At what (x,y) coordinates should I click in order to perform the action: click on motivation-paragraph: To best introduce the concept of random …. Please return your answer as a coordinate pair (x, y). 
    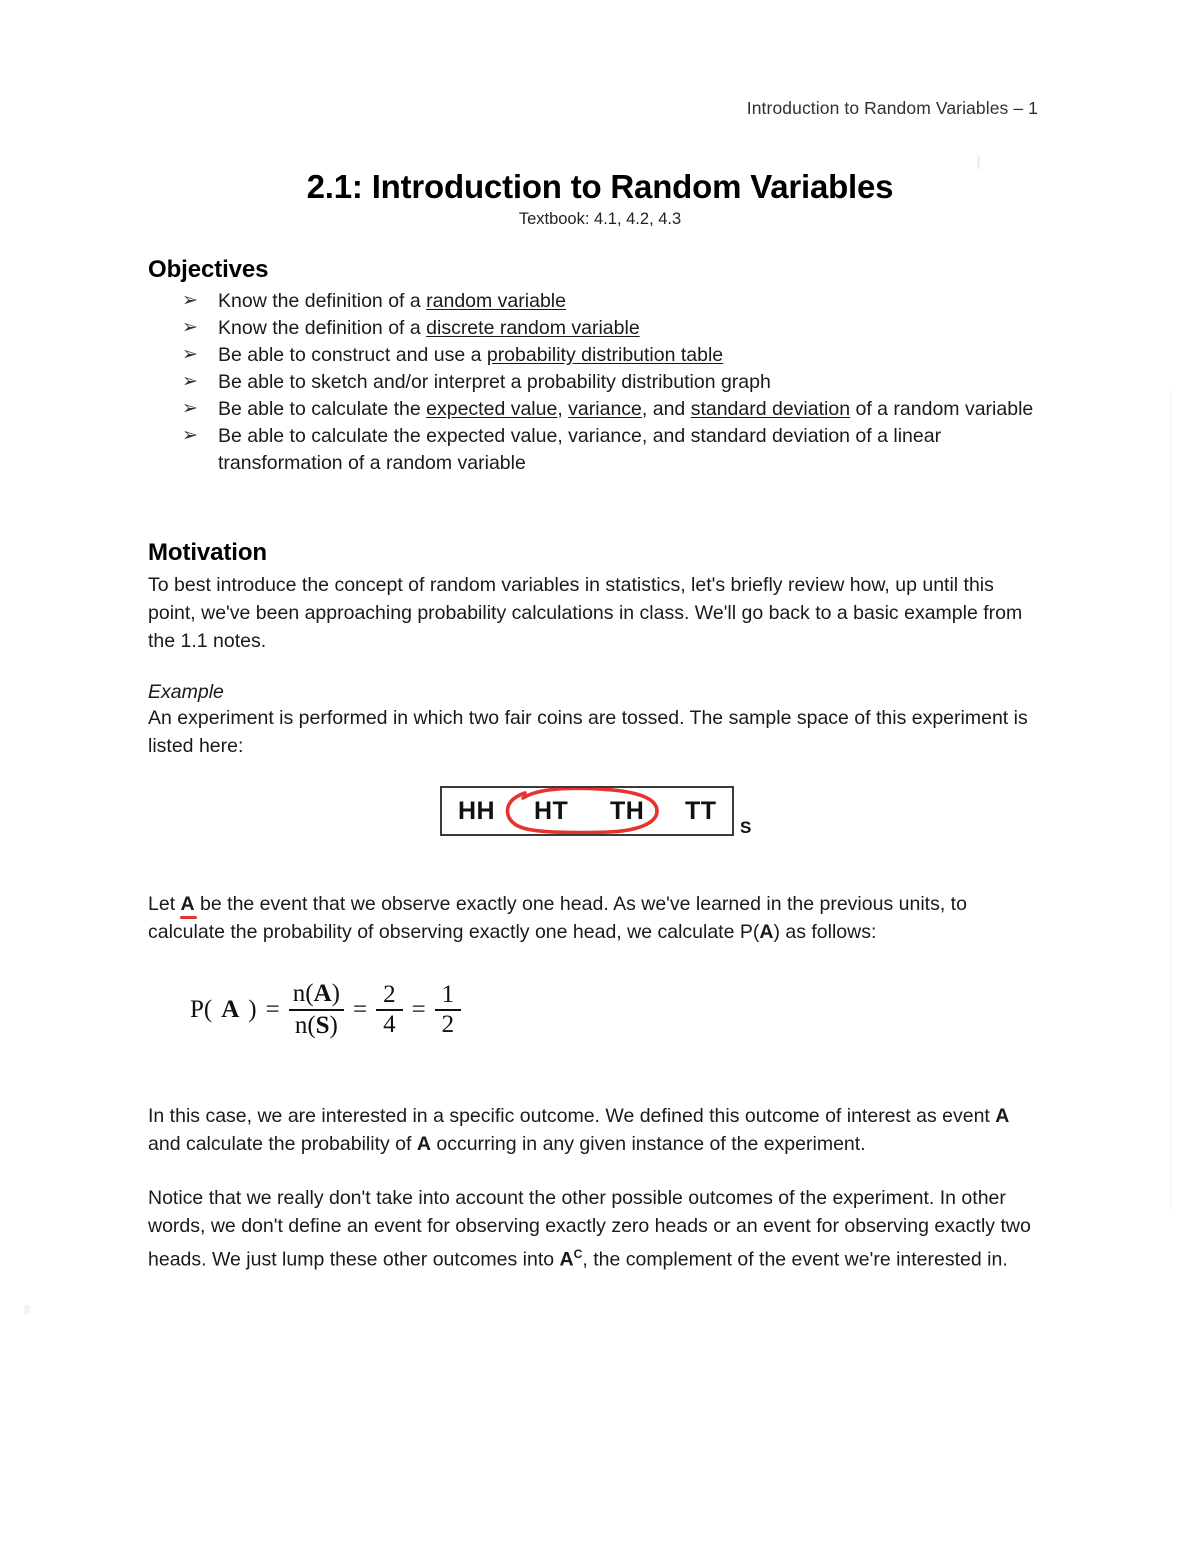
    Looking at the image, I should click on (585, 612).